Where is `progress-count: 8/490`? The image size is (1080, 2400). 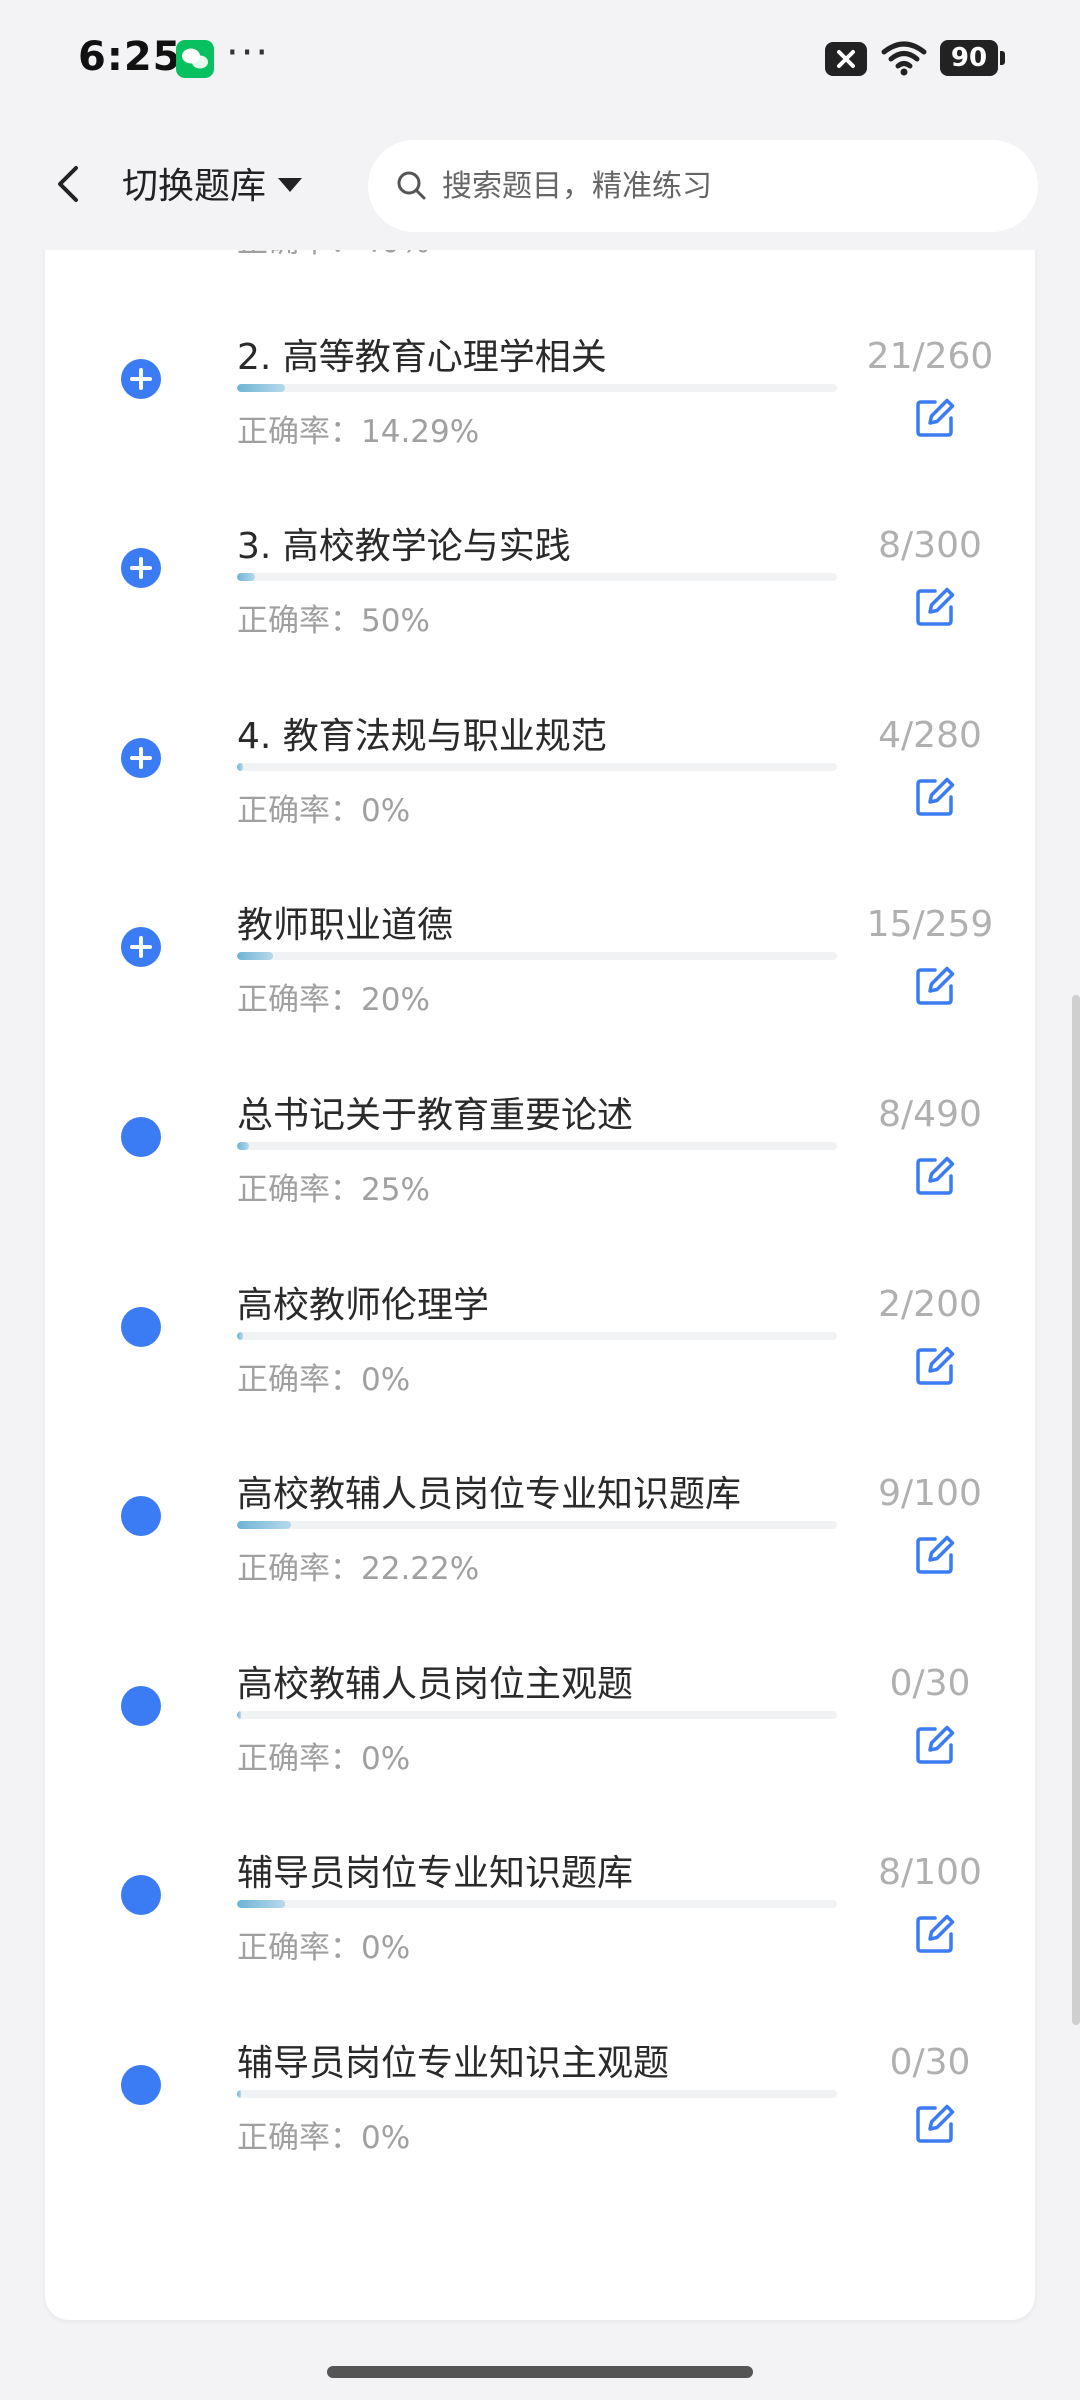 progress-count: 8/490 is located at coordinates (930, 1114).